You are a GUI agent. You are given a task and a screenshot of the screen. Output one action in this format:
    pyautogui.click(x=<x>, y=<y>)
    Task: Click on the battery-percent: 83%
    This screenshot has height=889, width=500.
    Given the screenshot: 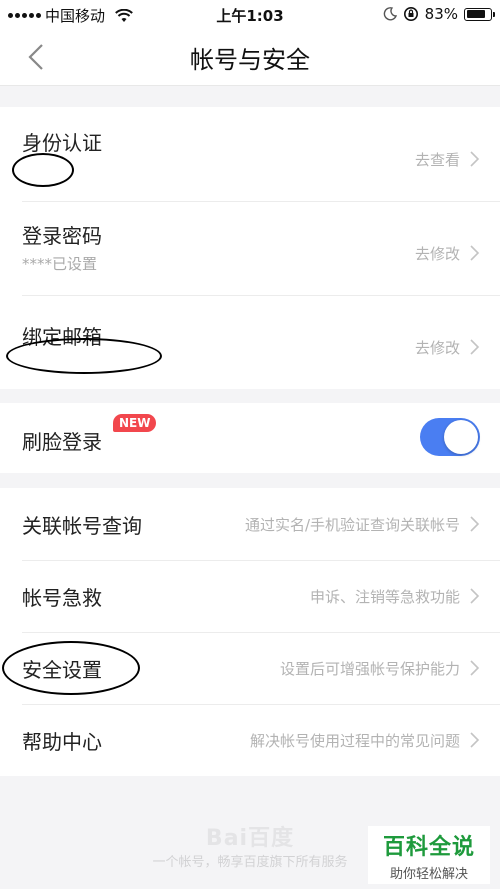 What is the action you would take?
    pyautogui.click(x=441, y=14)
    